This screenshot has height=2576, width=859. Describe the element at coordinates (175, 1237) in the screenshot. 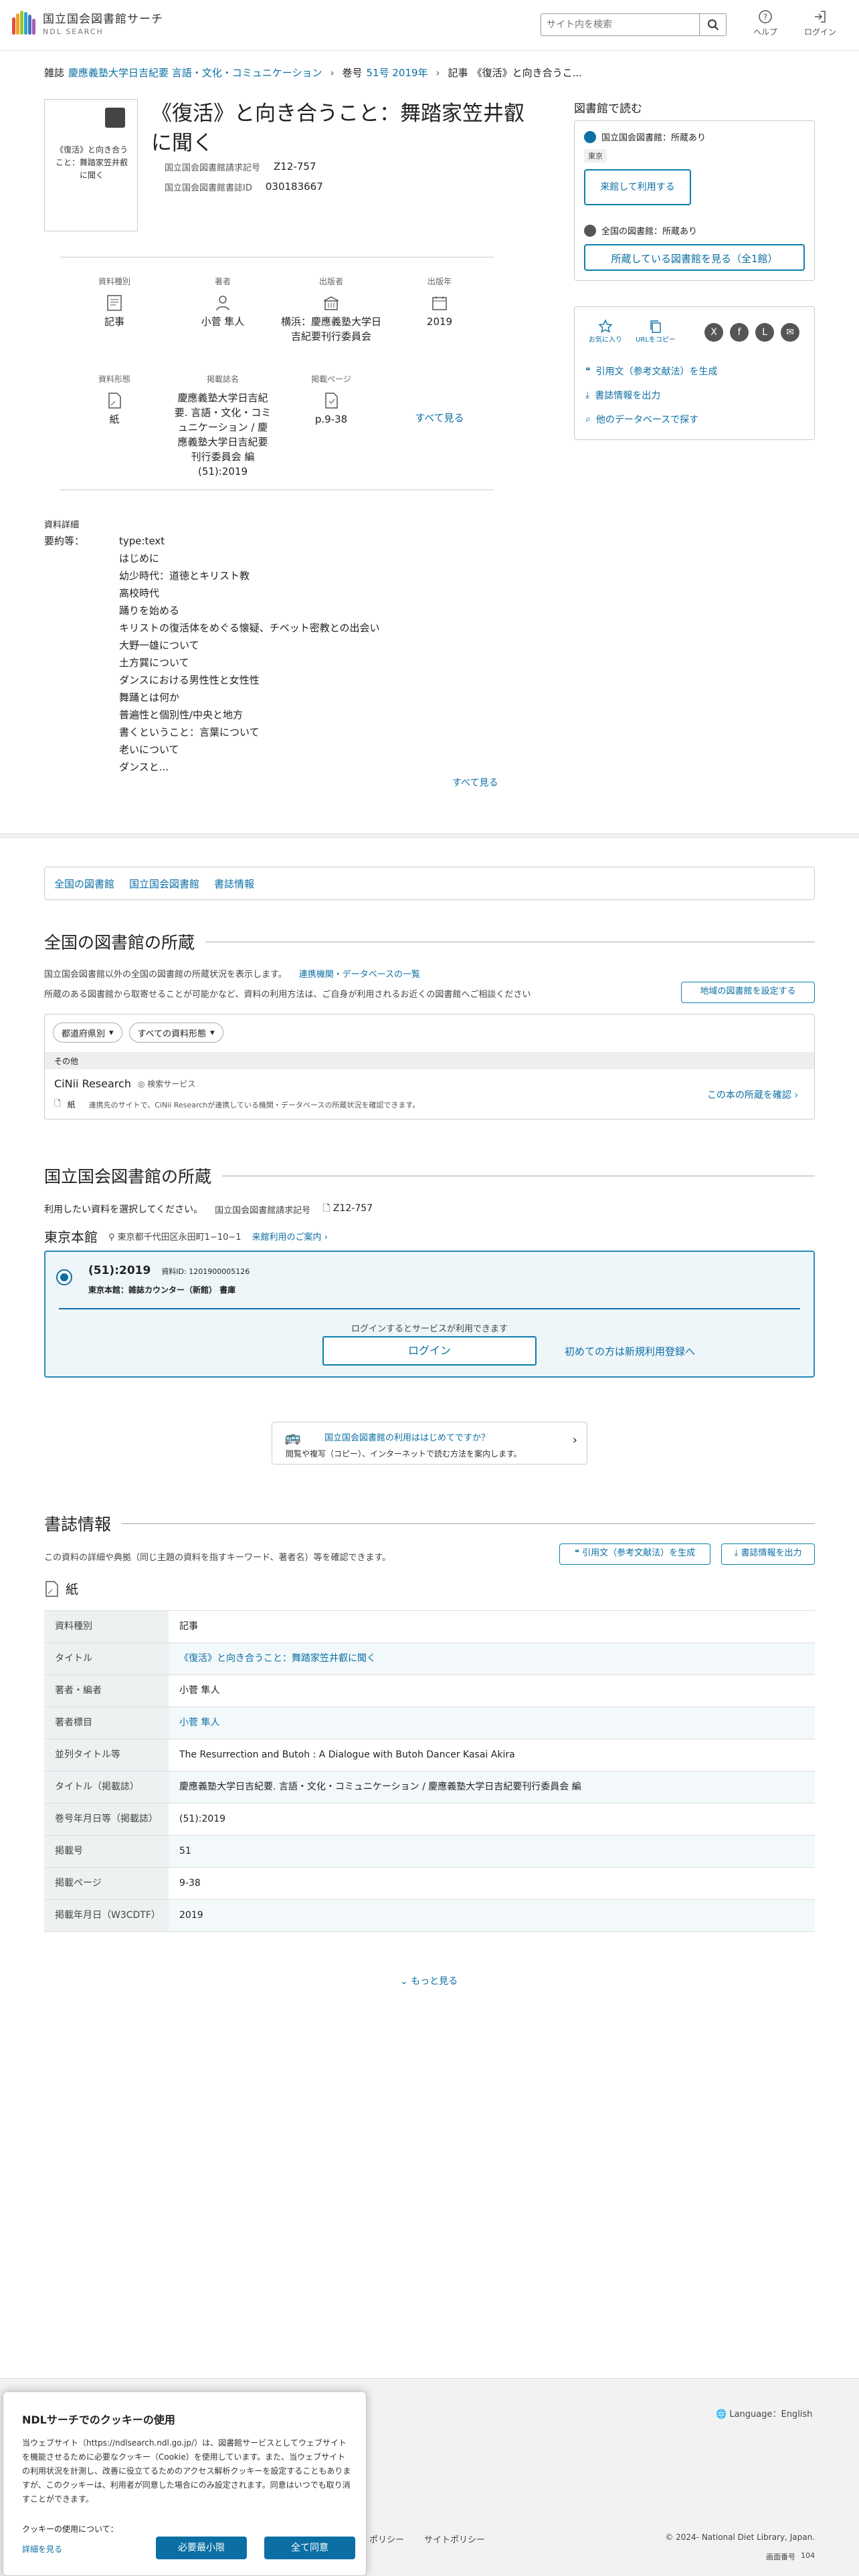

I see `address: ⚲ 東京都千代田区永田町1−10−1` at that location.